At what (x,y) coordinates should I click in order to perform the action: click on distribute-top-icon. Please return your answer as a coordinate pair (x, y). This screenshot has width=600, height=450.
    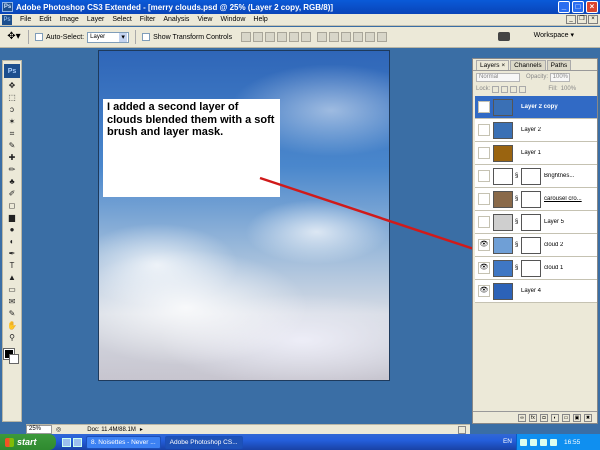
    Looking at the image, I should click on (322, 37).